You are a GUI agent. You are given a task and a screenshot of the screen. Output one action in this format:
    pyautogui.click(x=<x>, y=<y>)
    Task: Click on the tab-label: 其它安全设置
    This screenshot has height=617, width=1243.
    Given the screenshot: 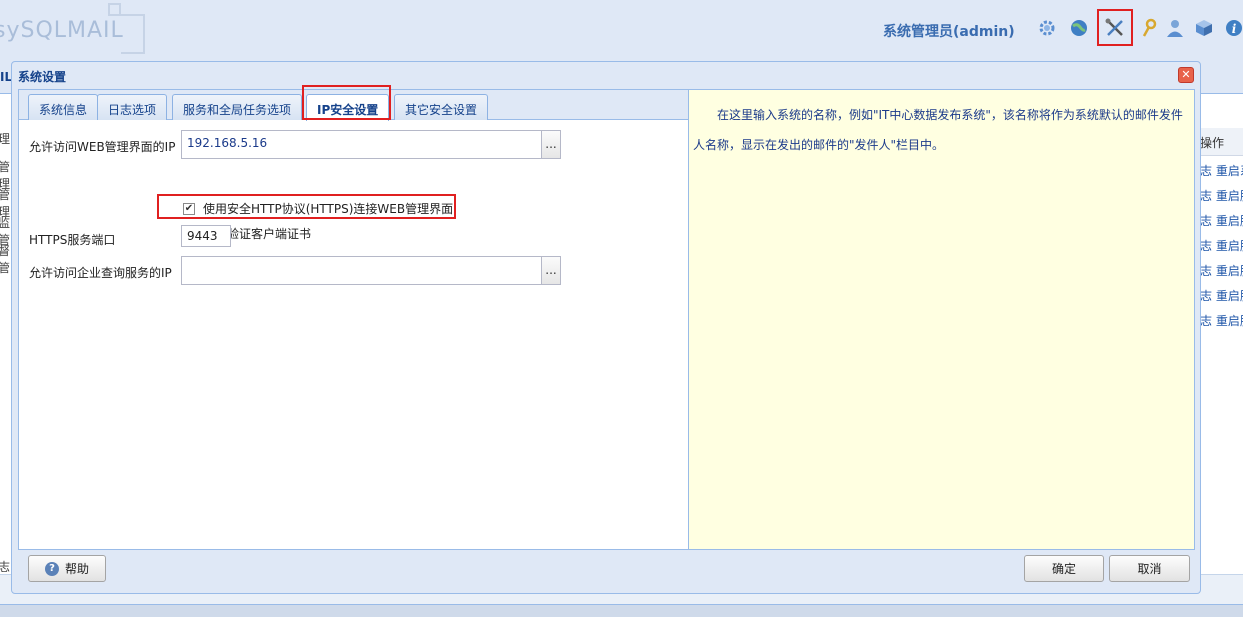 What is the action you would take?
    pyautogui.click(x=441, y=110)
    